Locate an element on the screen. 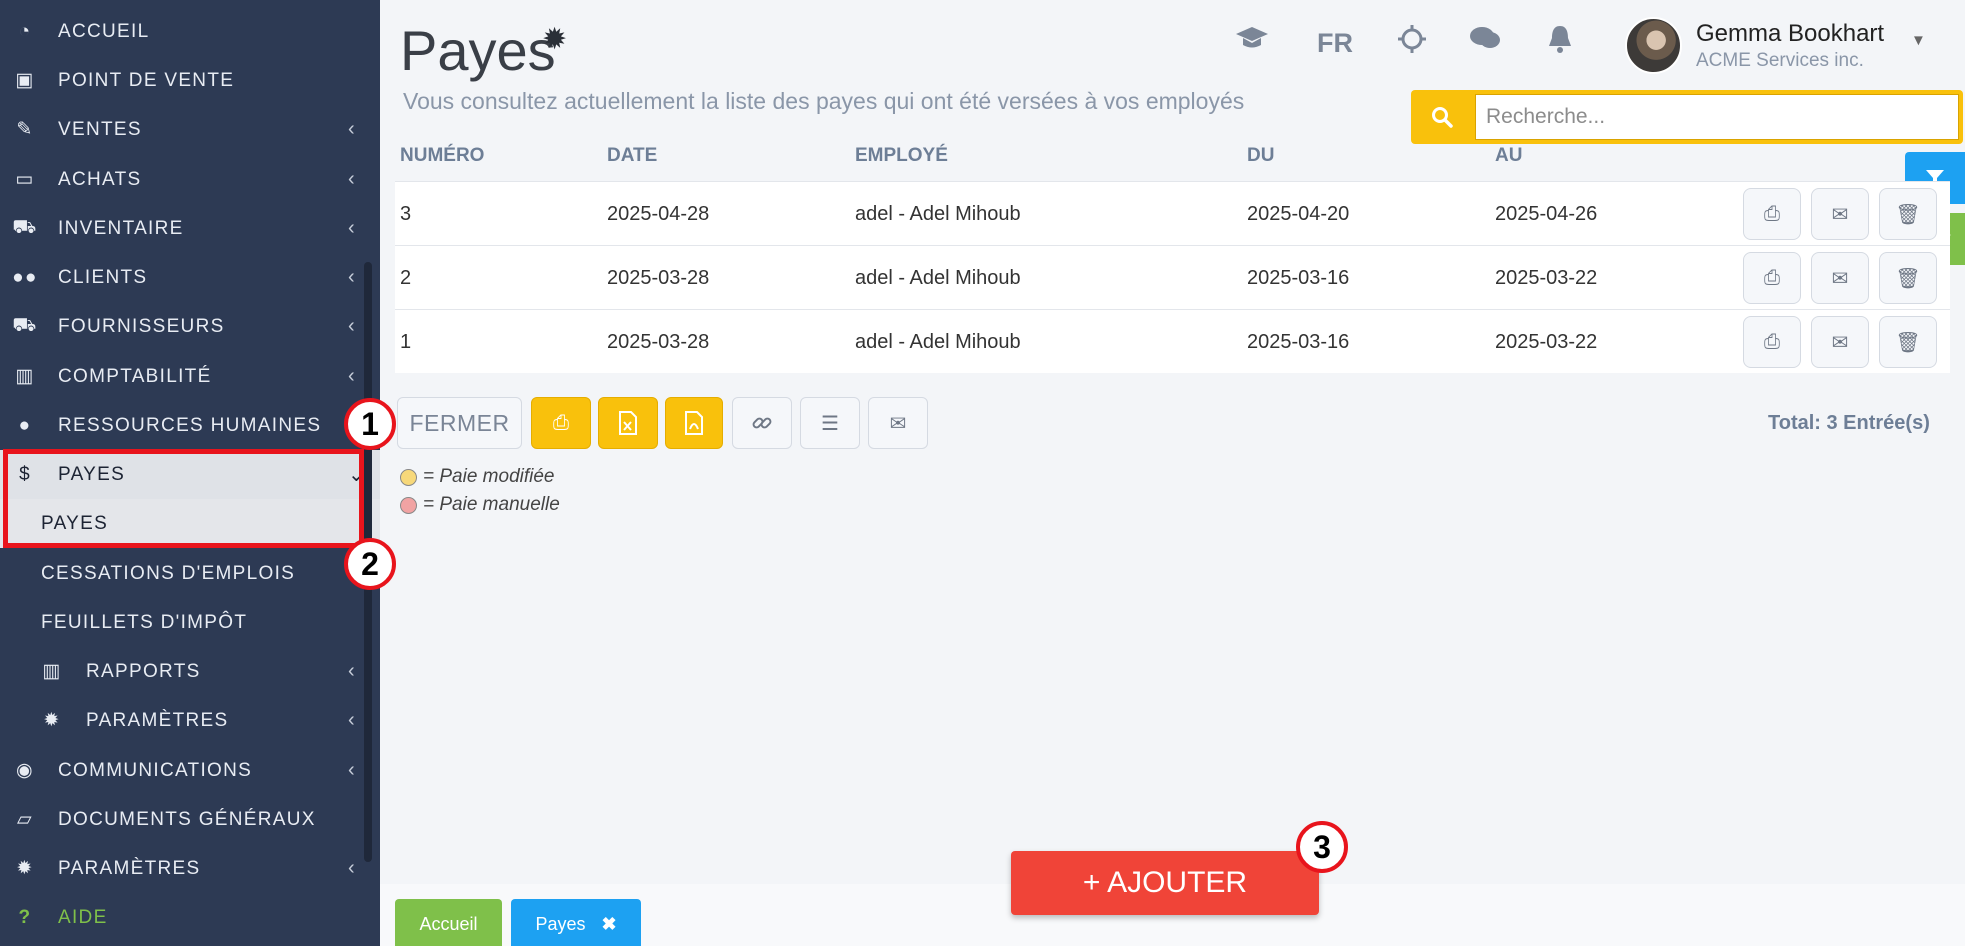 The width and height of the screenshot is (1965, 946). sidebar-item-fournisseurs: ⛟ FOURNISSEURS ‹ is located at coordinates (190, 326).